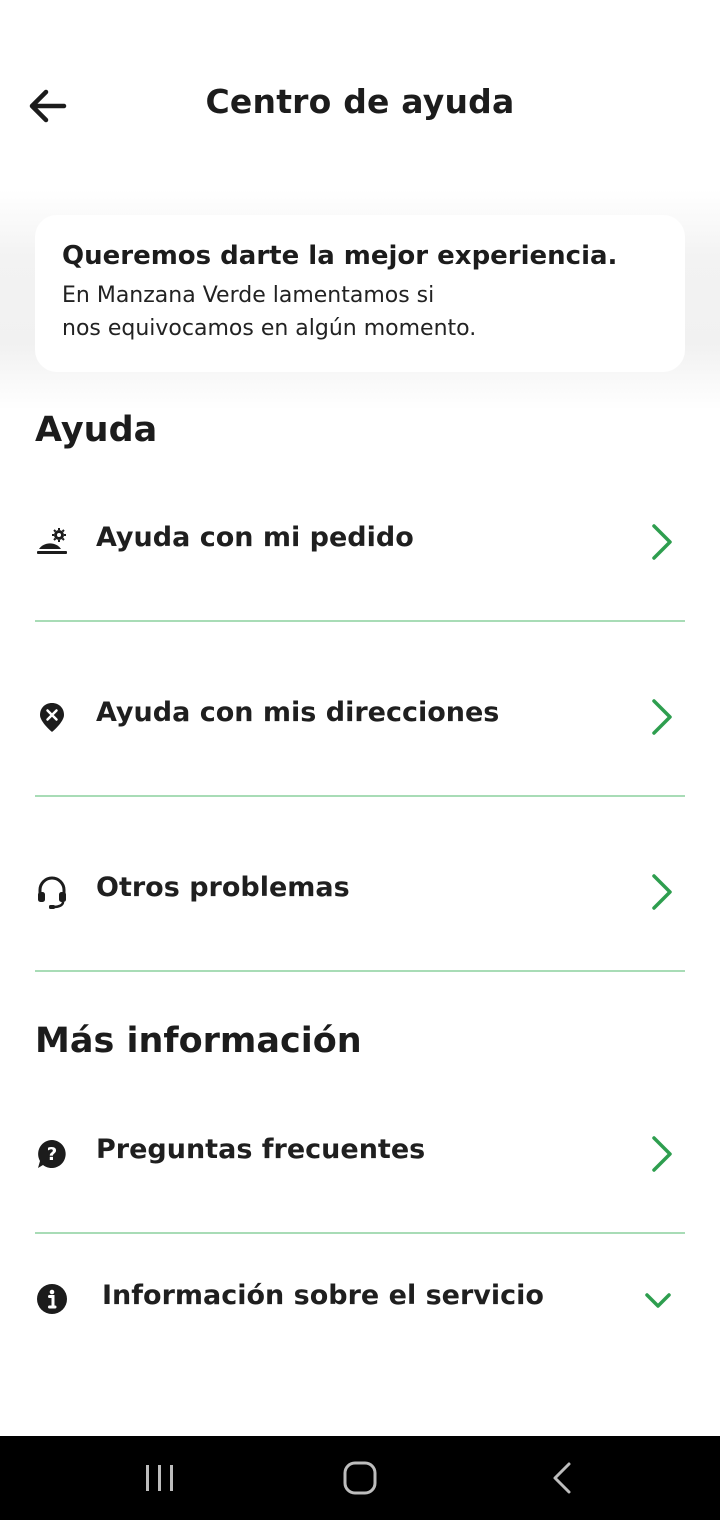 The height and width of the screenshot is (1520, 720). I want to click on home-button, so click(360, 1478).